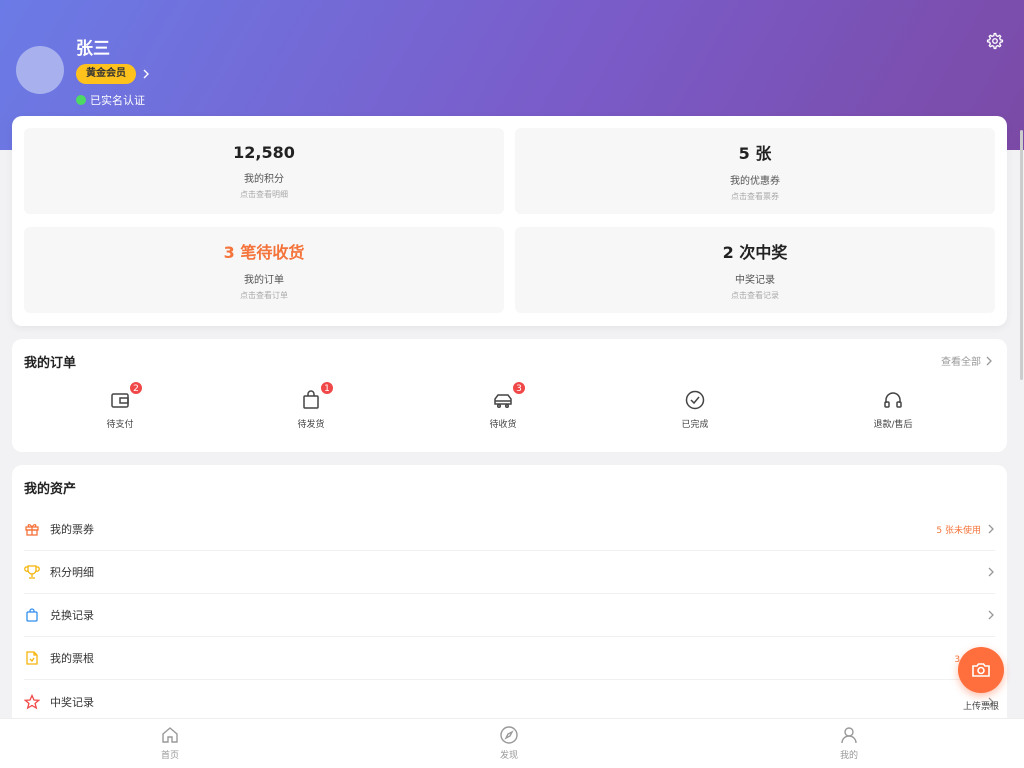 Image resolution: width=1024 pixels, height=768 pixels. Describe the element at coordinates (136, 388) in the screenshot. I see `badge: 2` at that location.